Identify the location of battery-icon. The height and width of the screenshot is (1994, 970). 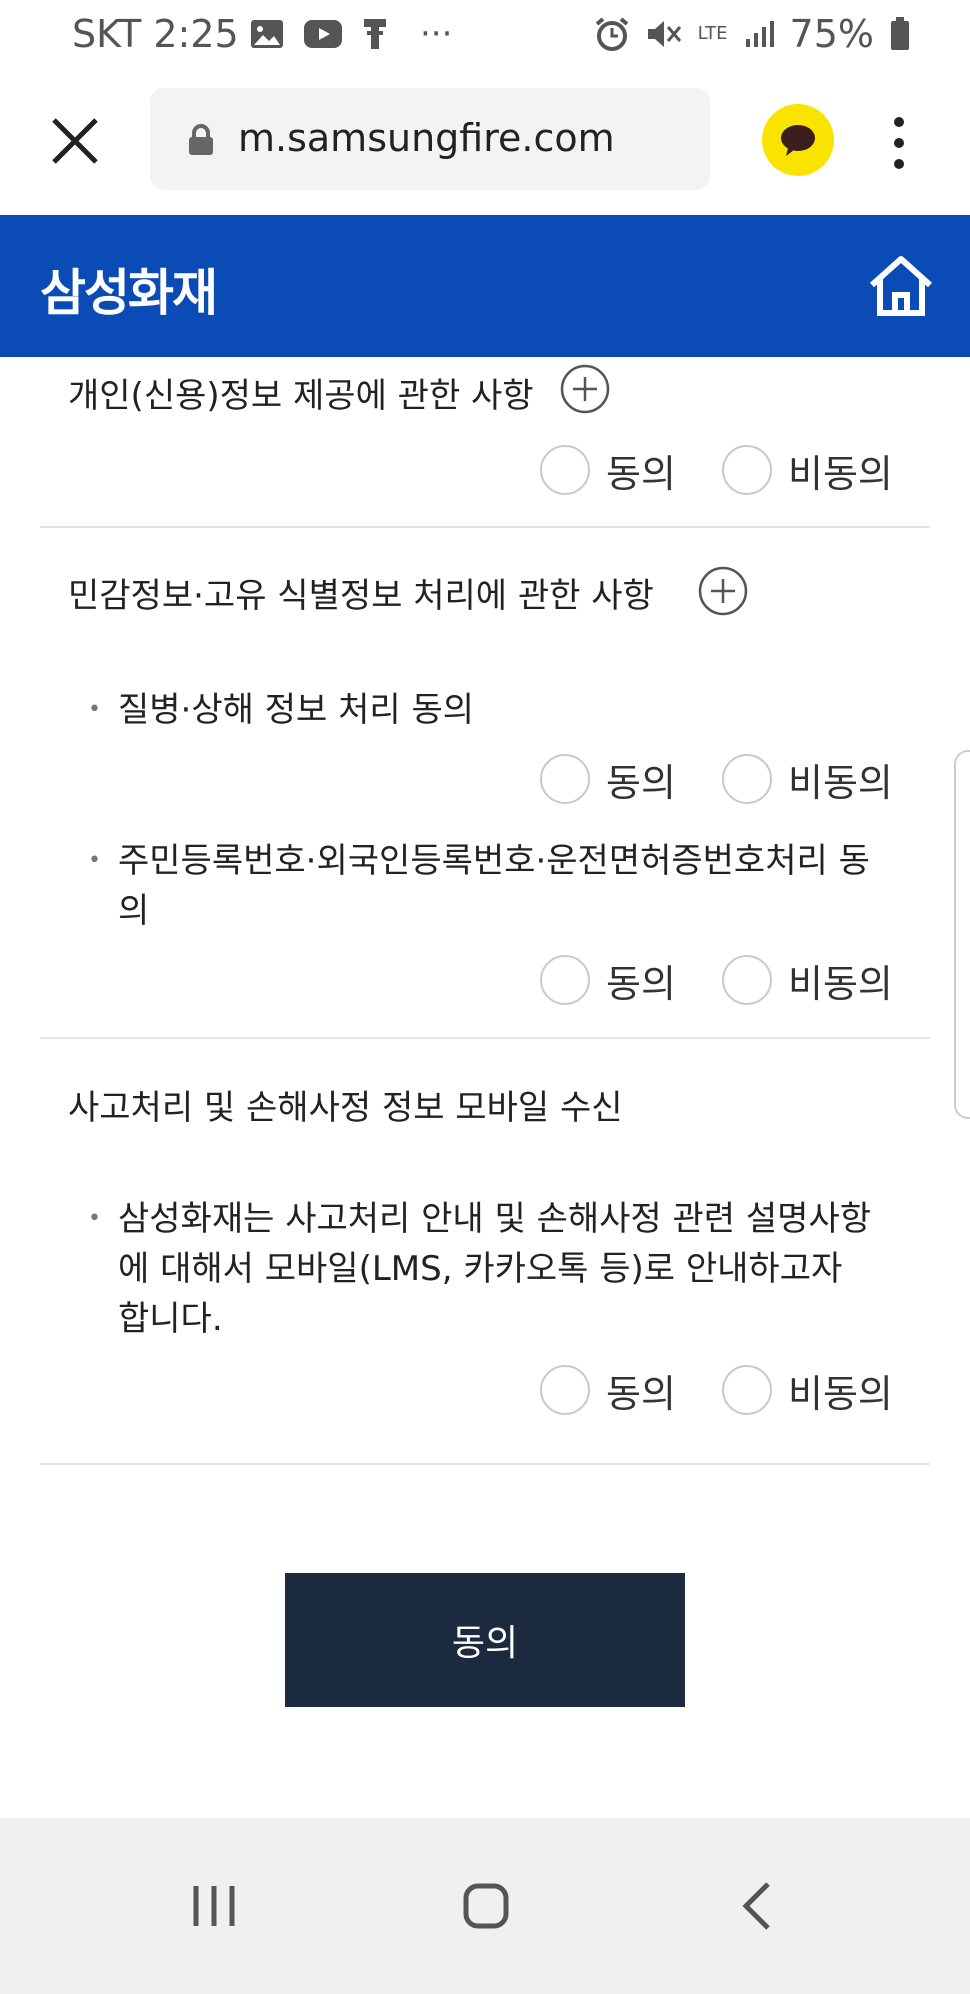
(900, 33).